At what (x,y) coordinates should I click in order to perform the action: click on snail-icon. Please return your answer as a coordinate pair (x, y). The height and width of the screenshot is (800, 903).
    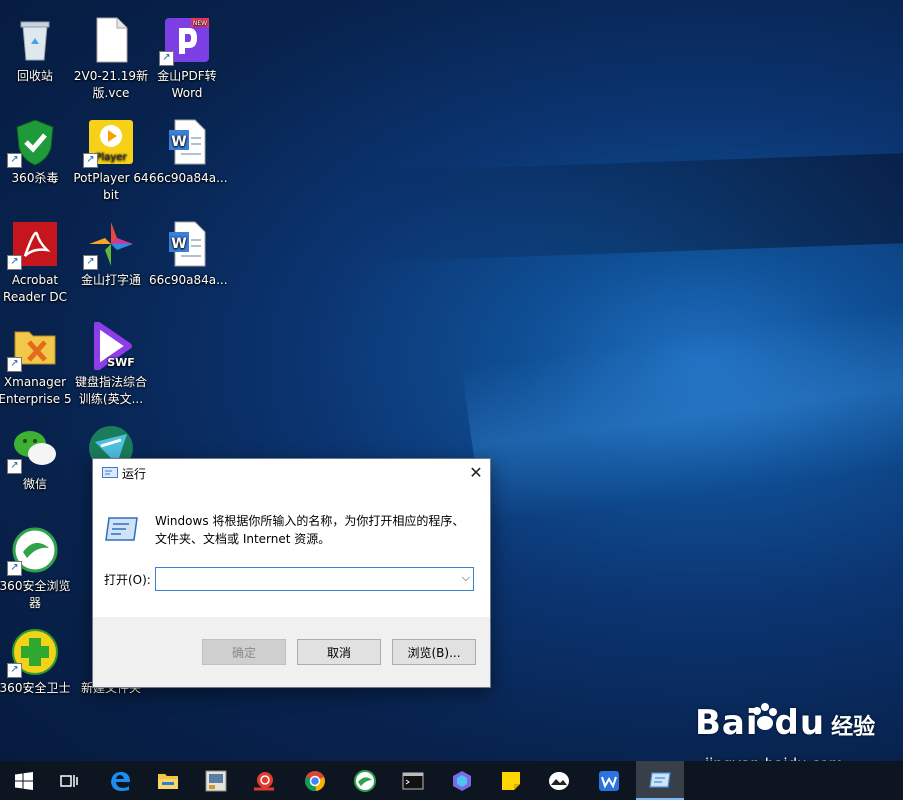
    Looking at the image, I should click on (264, 780).